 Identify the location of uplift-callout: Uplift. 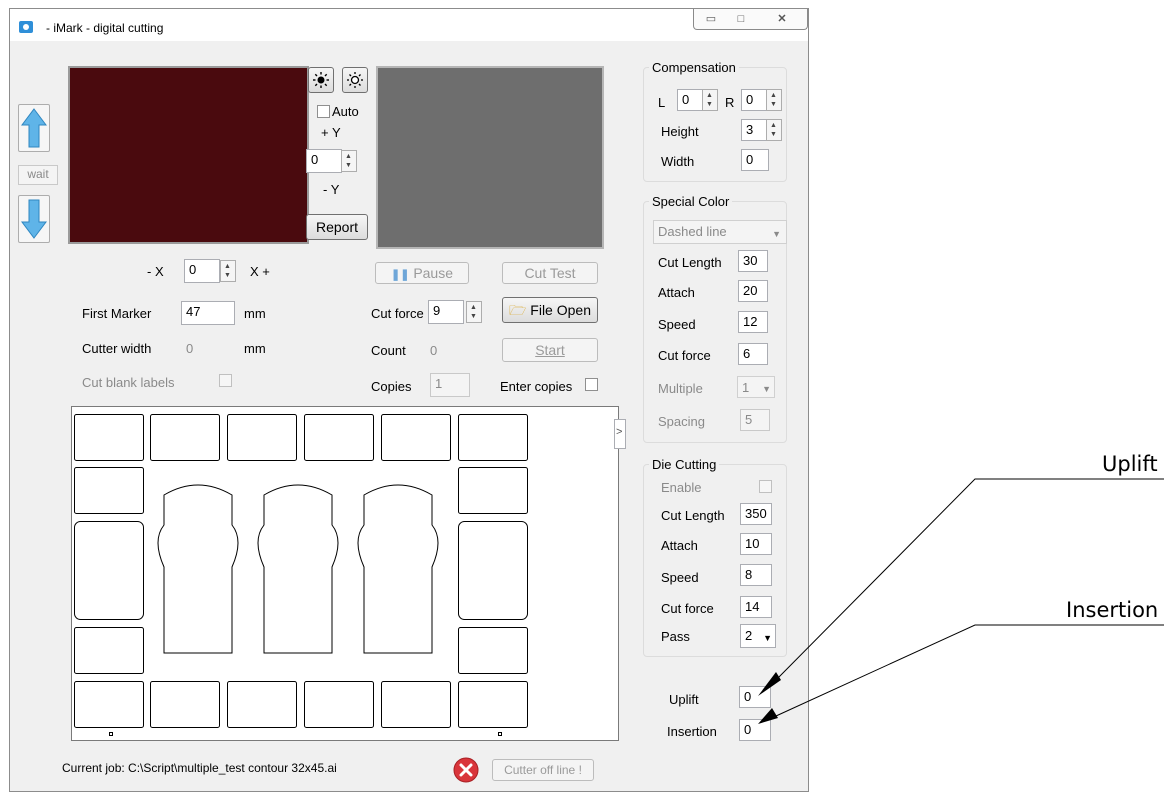
(1130, 464).